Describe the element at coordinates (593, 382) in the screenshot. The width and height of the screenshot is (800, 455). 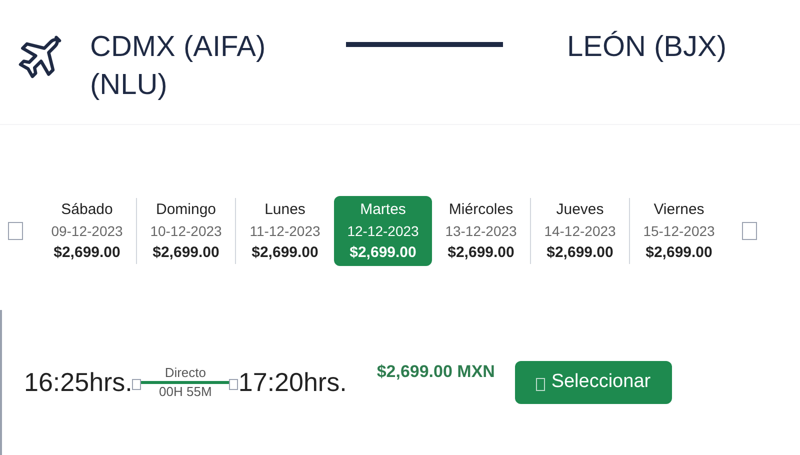
I see `select-button: Seleccionar` at that location.